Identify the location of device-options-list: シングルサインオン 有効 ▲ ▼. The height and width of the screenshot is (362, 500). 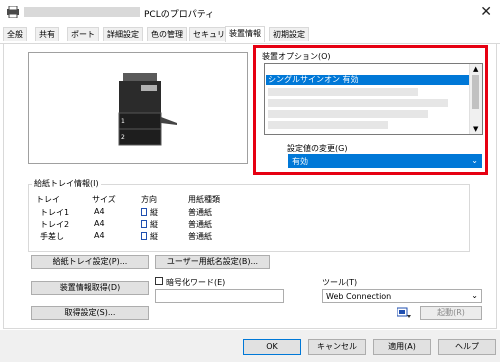
(373, 99).